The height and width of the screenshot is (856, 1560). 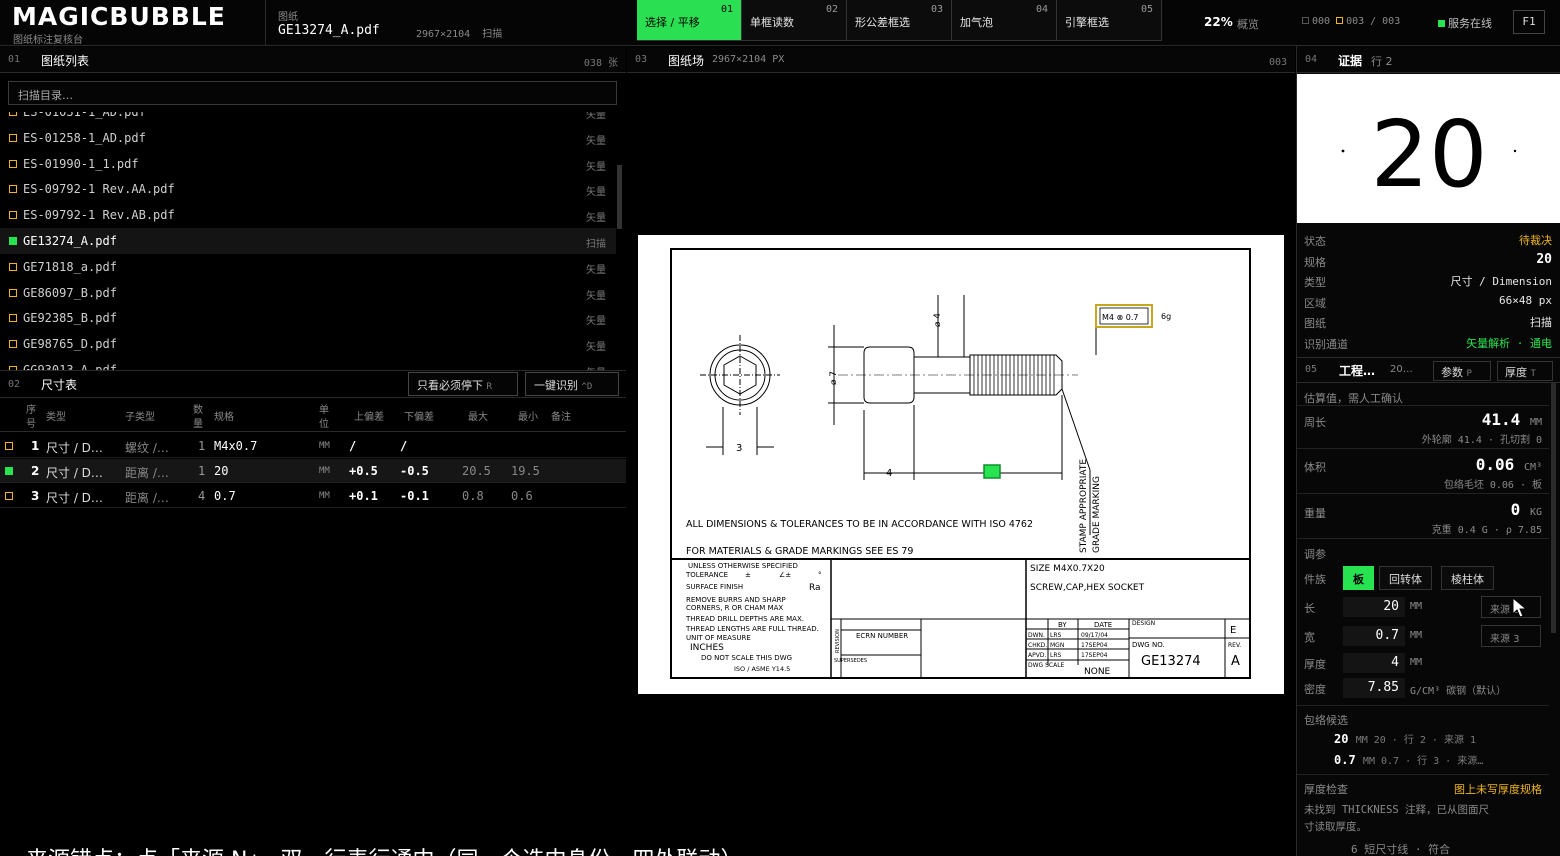 What do you see at coordinates (572, 384) in the screenshot?
I see `auto-recognize-button: 一键识别 ^D` at bounding box center [572, 384].